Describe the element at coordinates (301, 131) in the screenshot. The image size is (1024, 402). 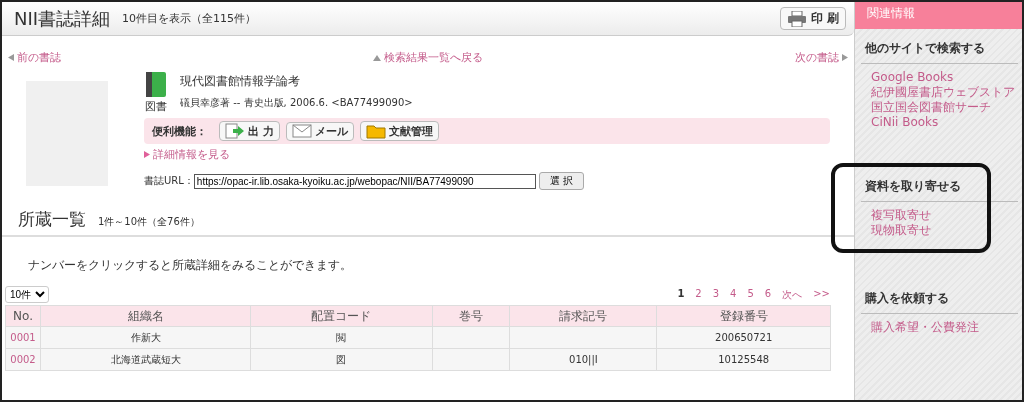
I see `envelope-icon` at that location.